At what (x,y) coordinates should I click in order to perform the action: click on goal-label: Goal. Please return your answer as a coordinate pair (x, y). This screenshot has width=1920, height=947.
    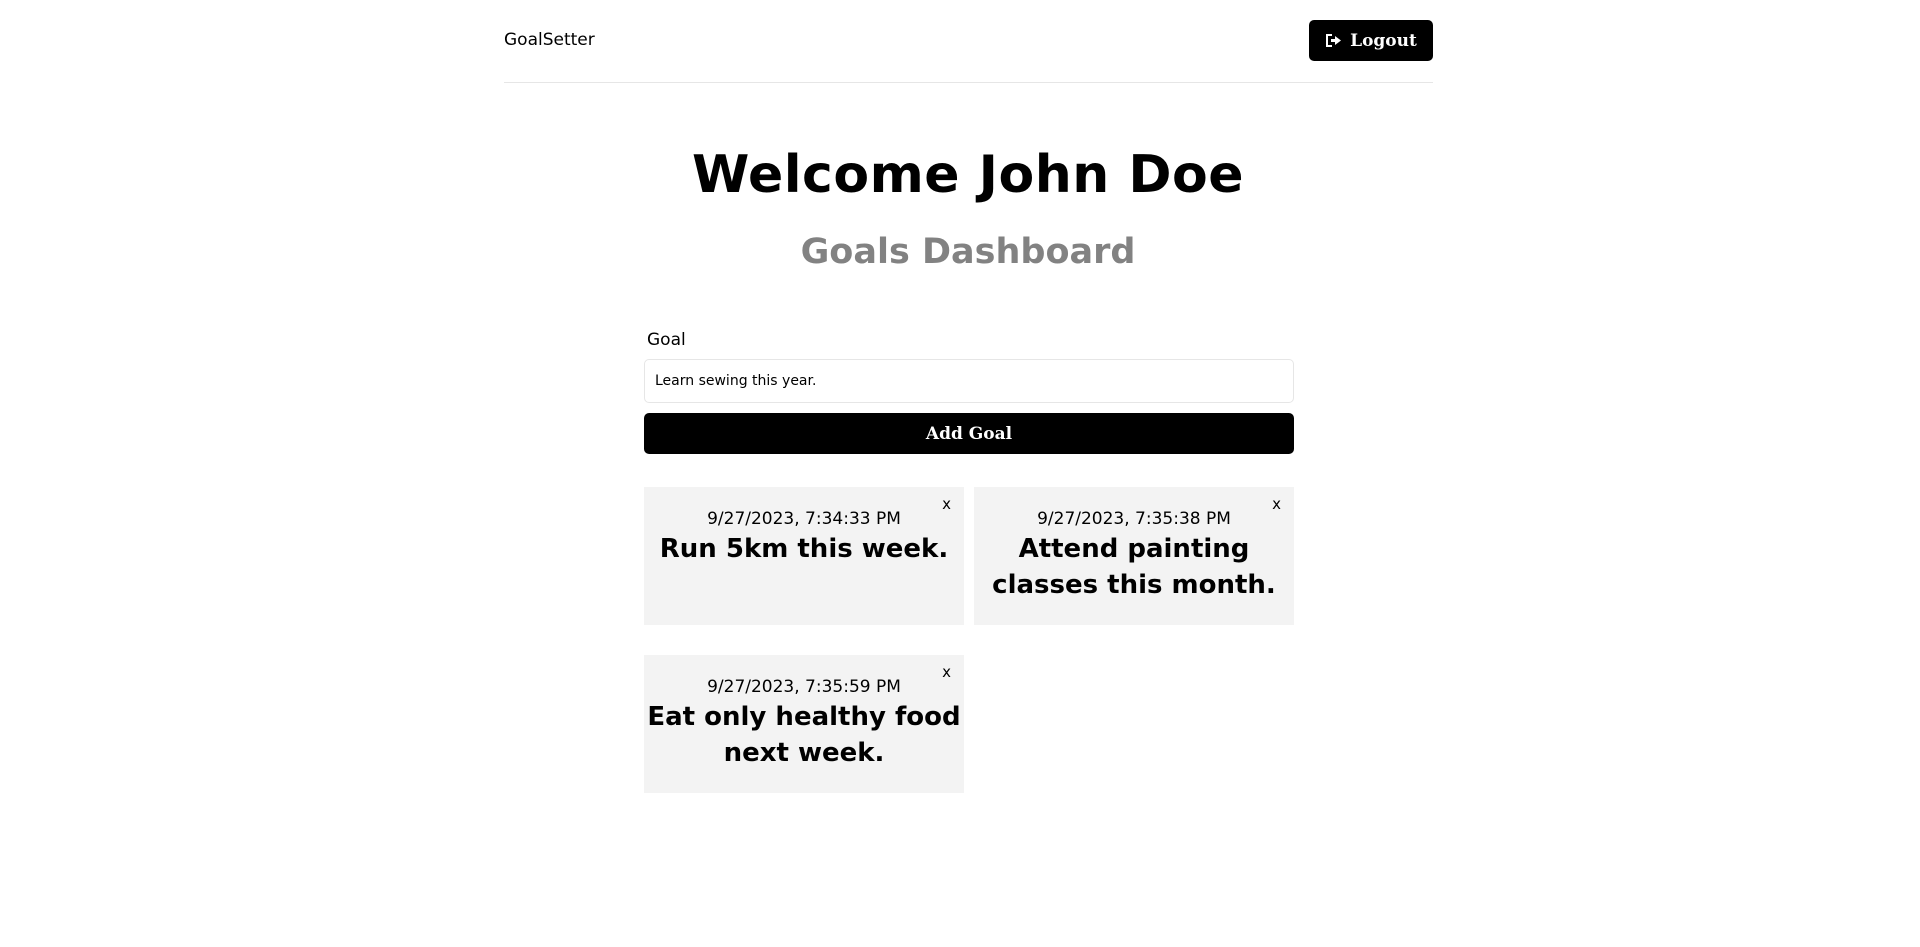
    Looking at the image, I should click on (666, 340).